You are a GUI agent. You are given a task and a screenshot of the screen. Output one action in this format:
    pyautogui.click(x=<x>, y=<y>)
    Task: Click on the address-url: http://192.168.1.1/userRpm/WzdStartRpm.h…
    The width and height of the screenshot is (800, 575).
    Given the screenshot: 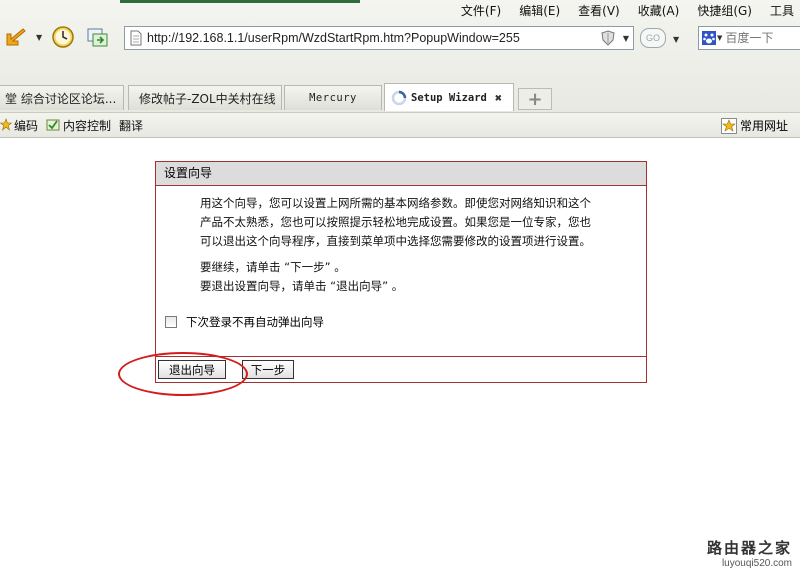 What is the action you would take?
    pyautogui.click(x=333, y=38)
    